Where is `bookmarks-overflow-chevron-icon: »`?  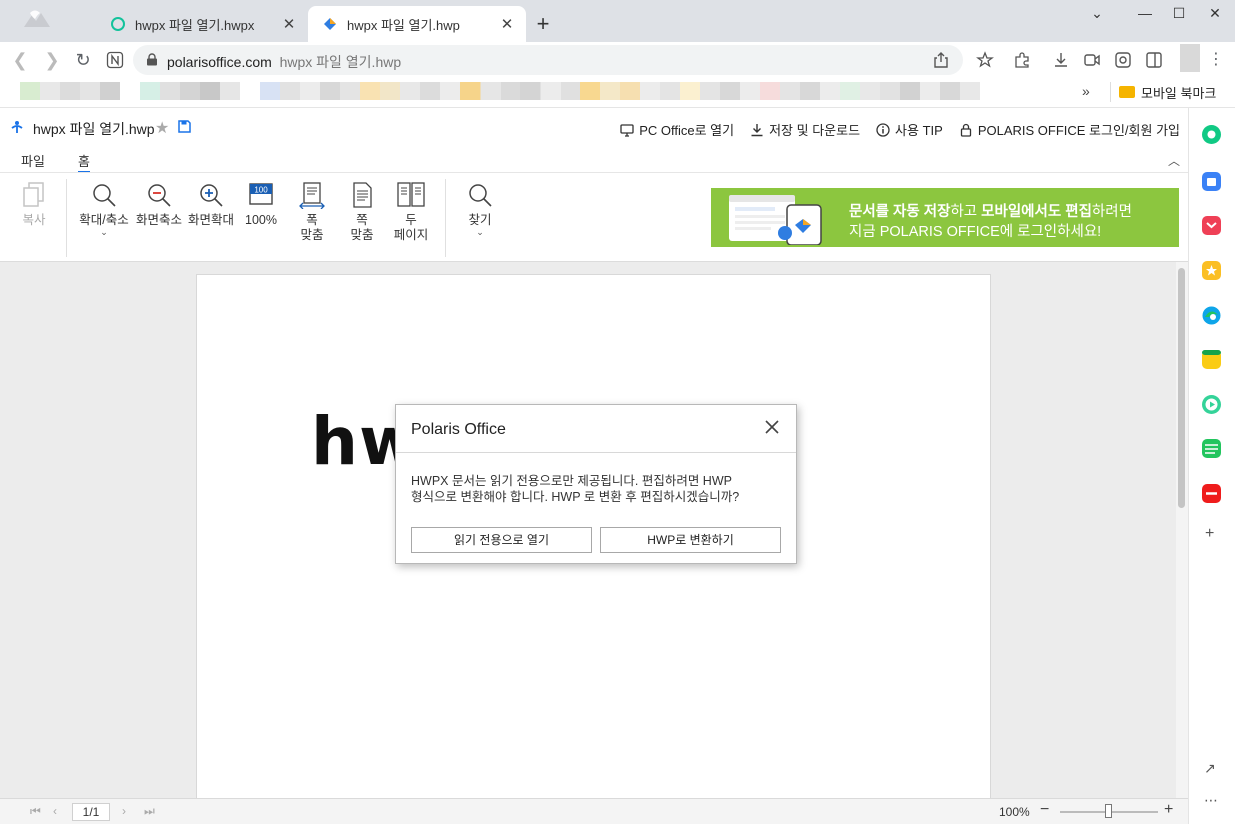 bookmarks-overflow-chevron-icon: » is located at coordinates (1086, 91).